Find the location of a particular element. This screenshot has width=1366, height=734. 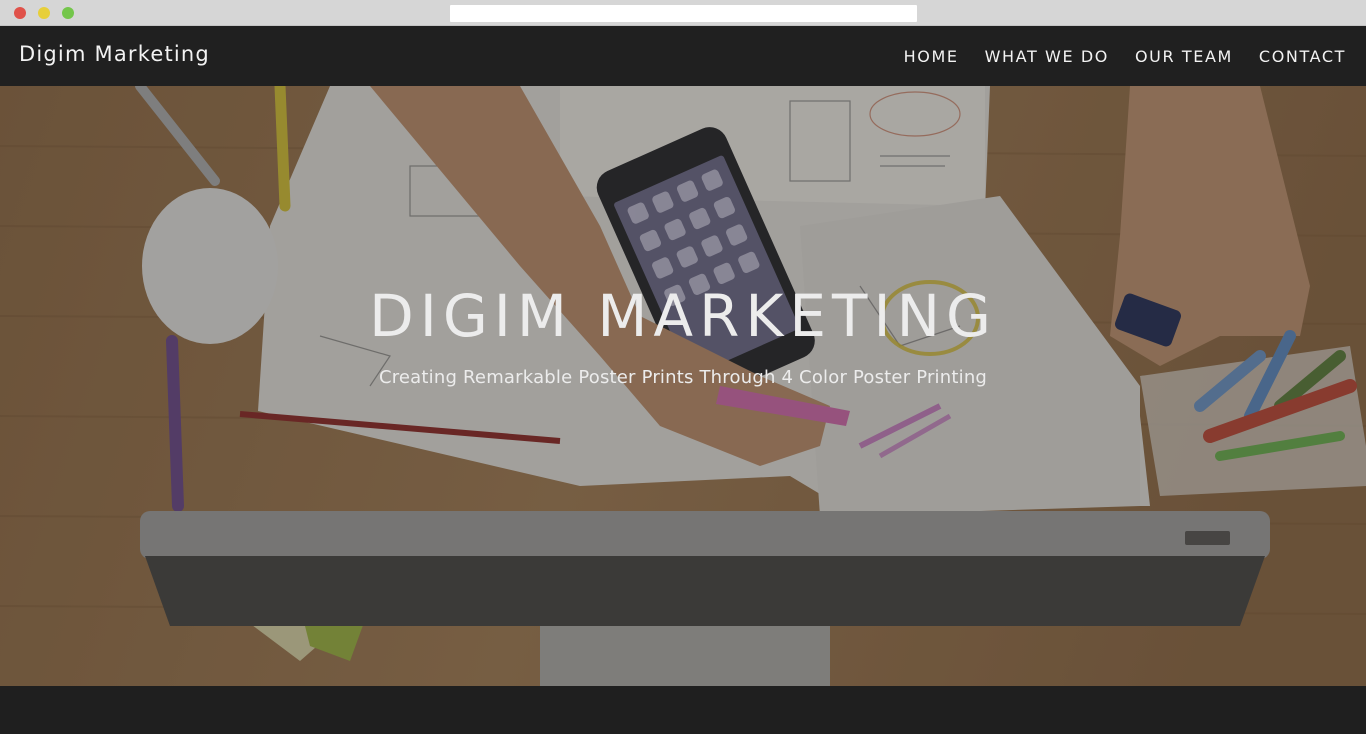

nav-contact: CONTACT is located at coordinates (1302, 56).